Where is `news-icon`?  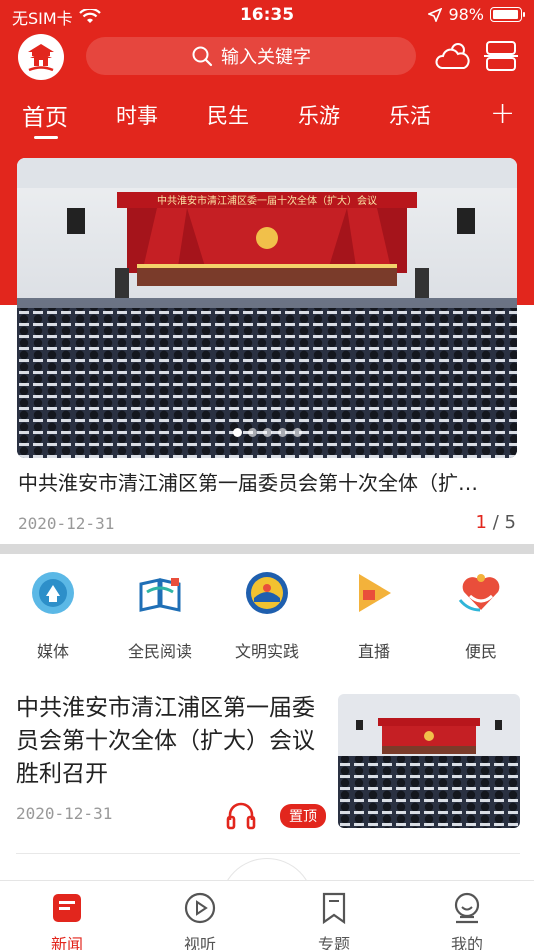 news-icon is located at coordinates (67, 908).